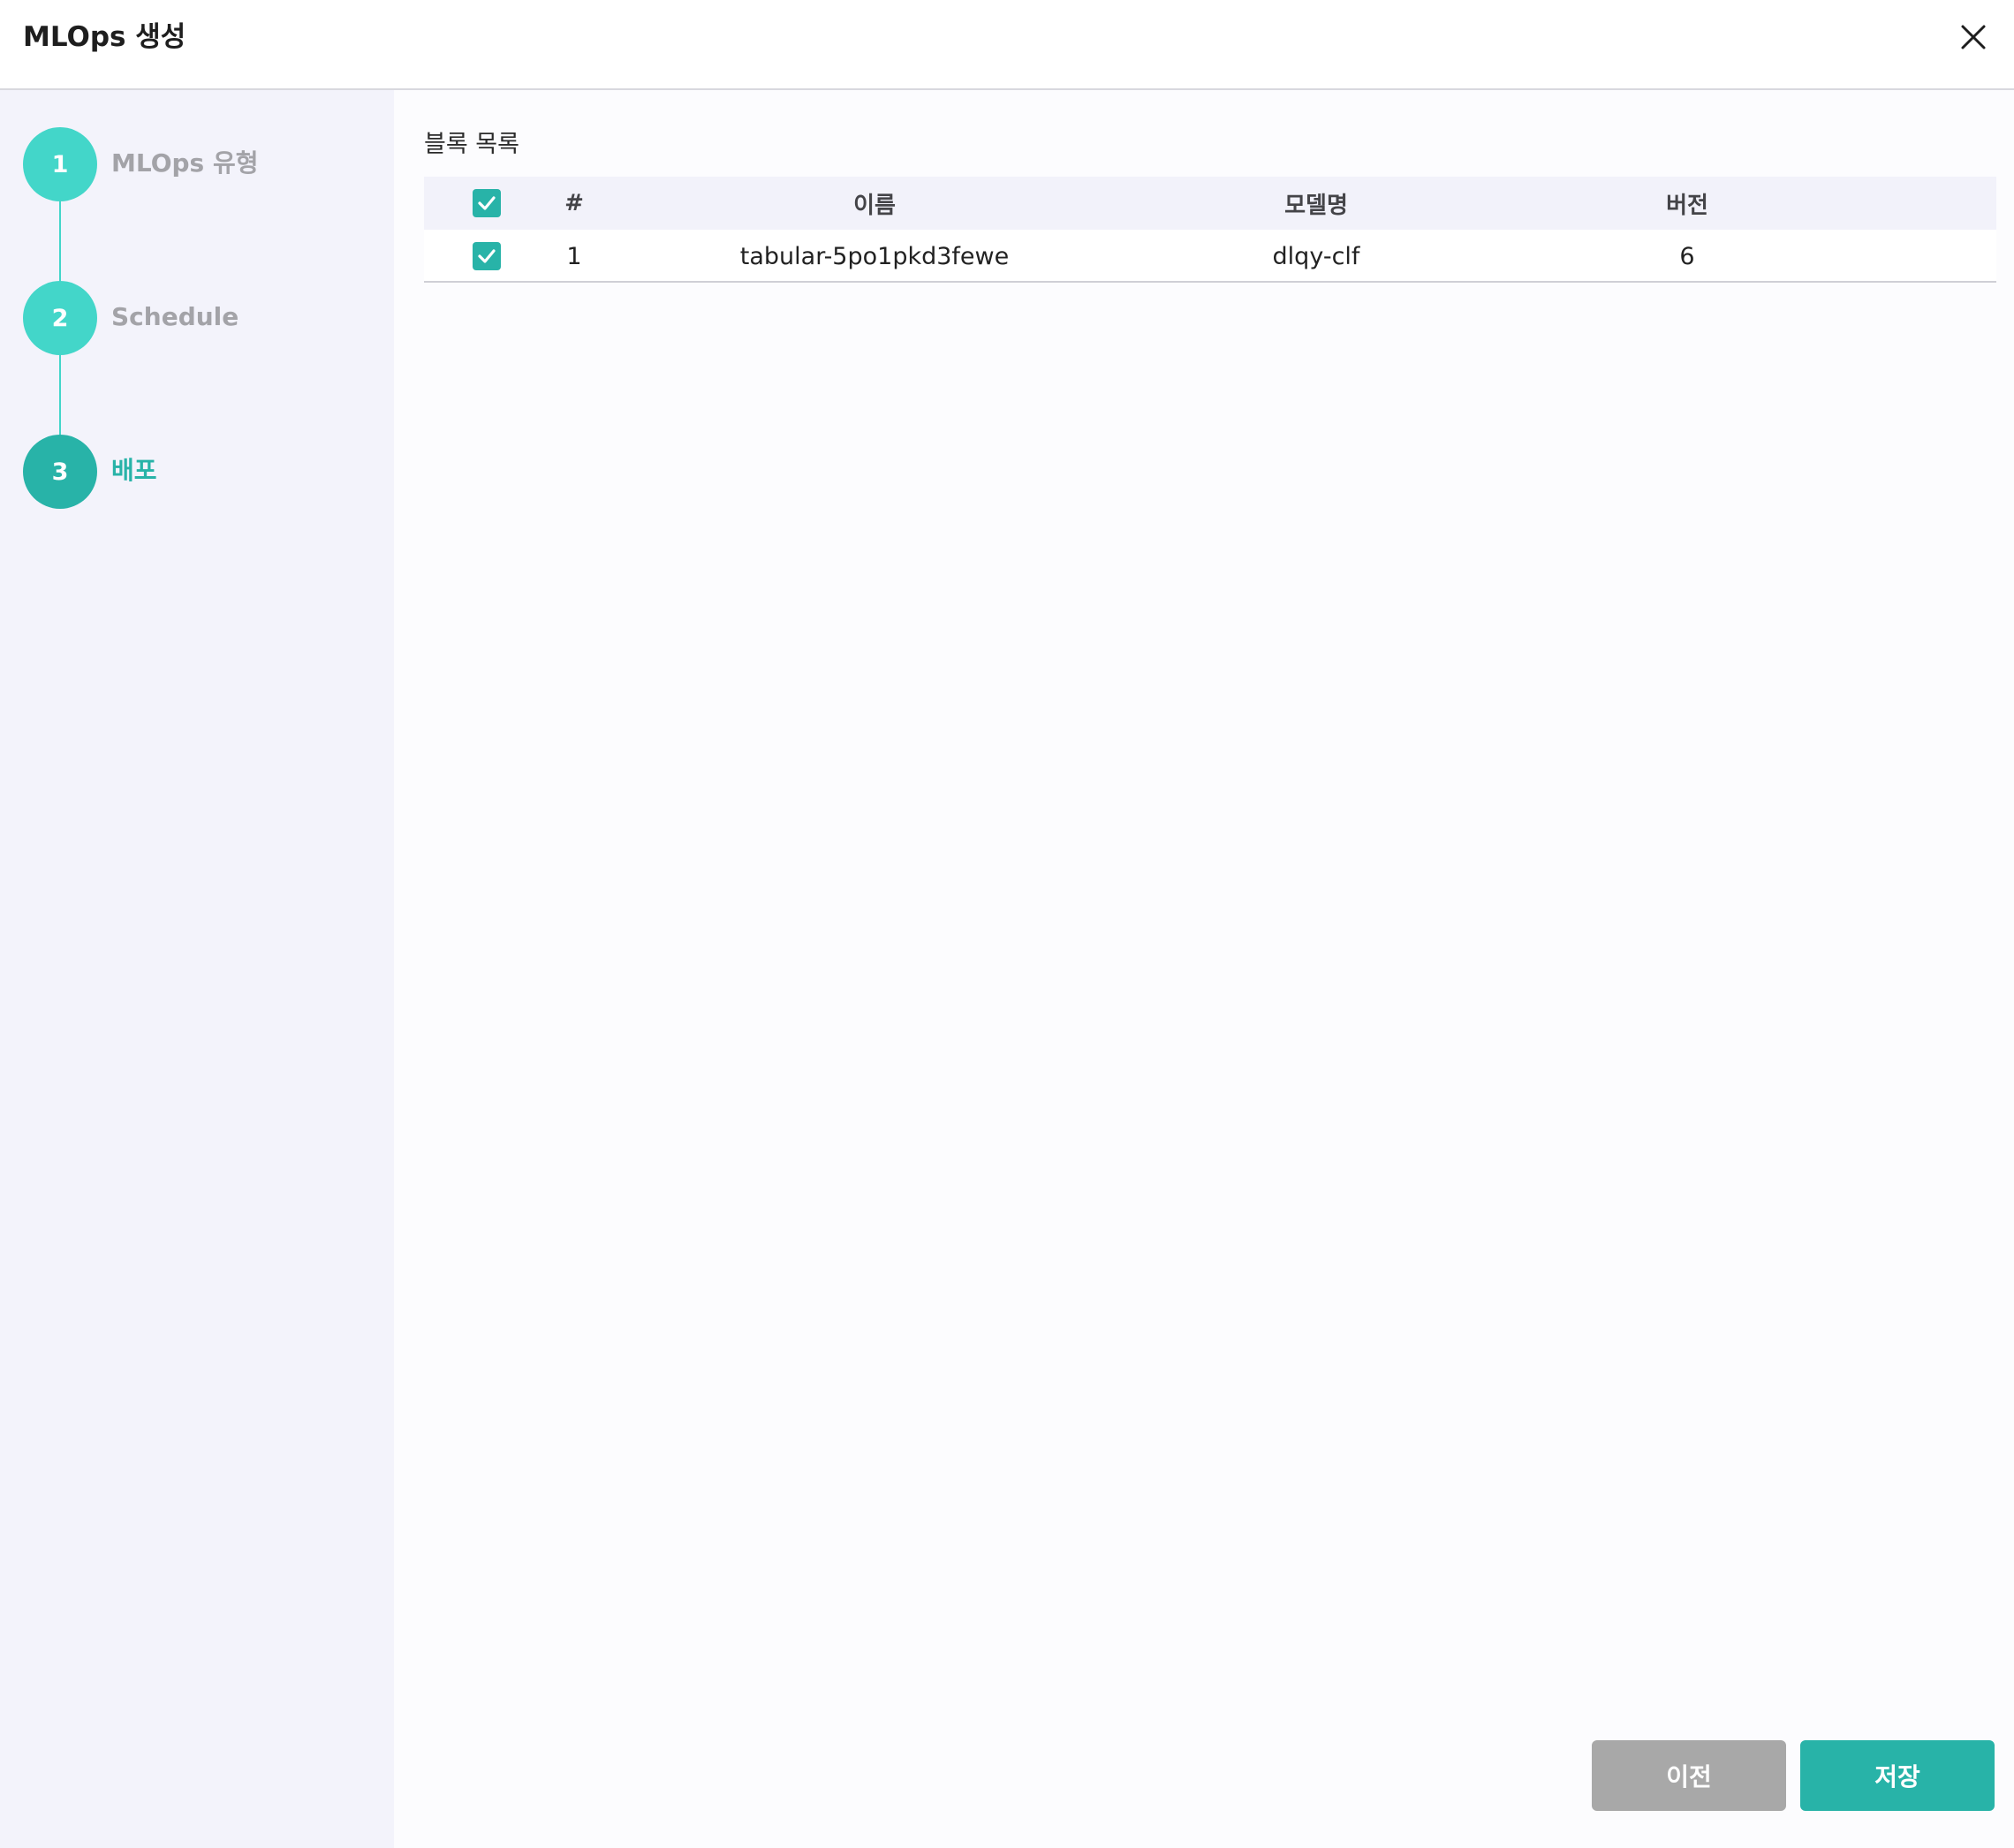 This screenshot has width=2014, height=1848. Describe the element at coordinates (1897, 1775) in the screenshot. I see `save-button: 저장` at that location.